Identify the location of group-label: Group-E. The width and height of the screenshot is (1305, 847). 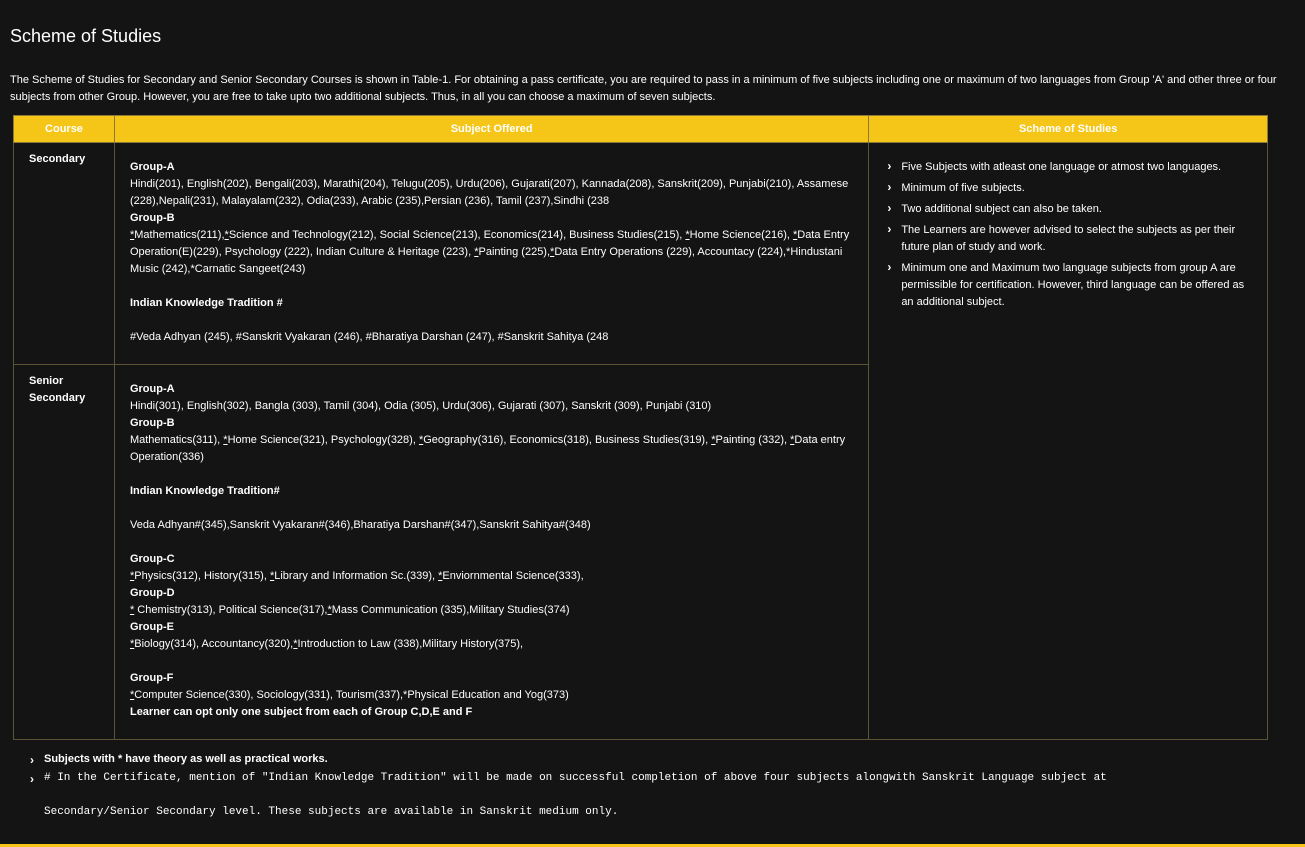
(151, 627).